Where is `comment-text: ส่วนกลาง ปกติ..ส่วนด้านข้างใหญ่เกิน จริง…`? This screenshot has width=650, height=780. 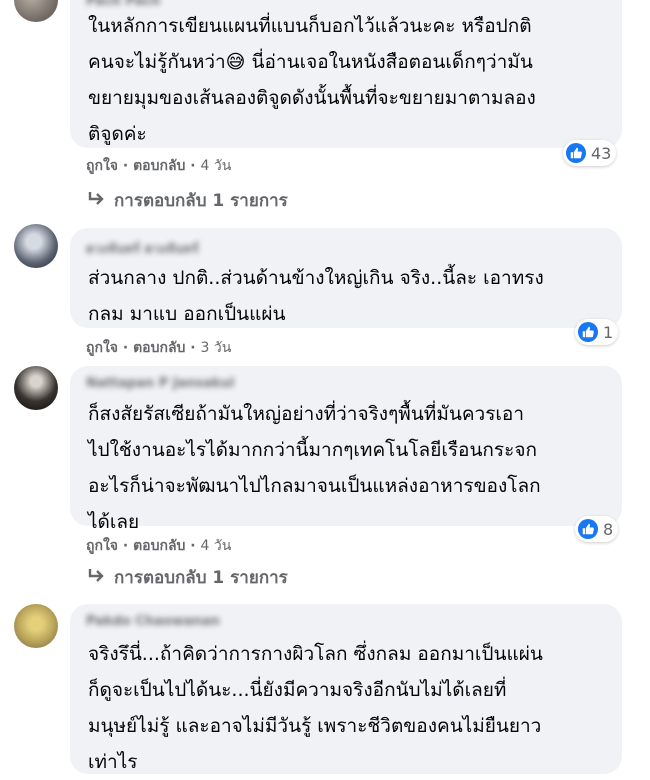 comment-text: ส่วนกลาง ปกติ..ส่วนด้านข้างใหญ่เกิน จริง… is located at coordinates (316, 296).